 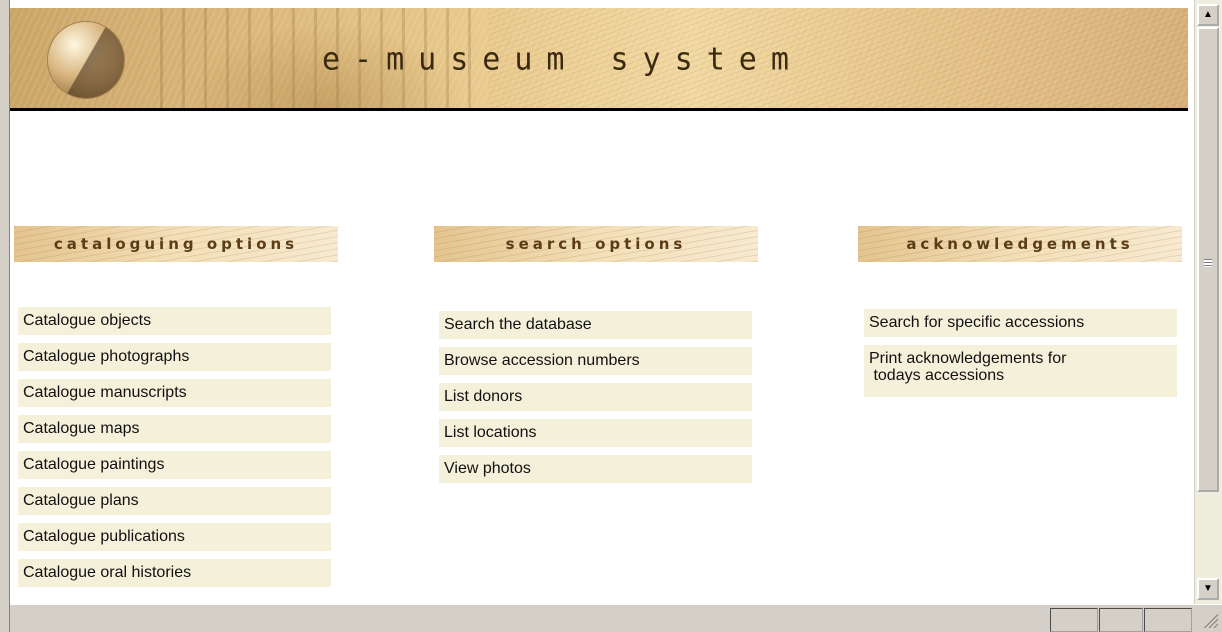 What do you see at coordinates (599, 109) in the screenshot?
I see `banner-divider` at bounding box center [599, 109].